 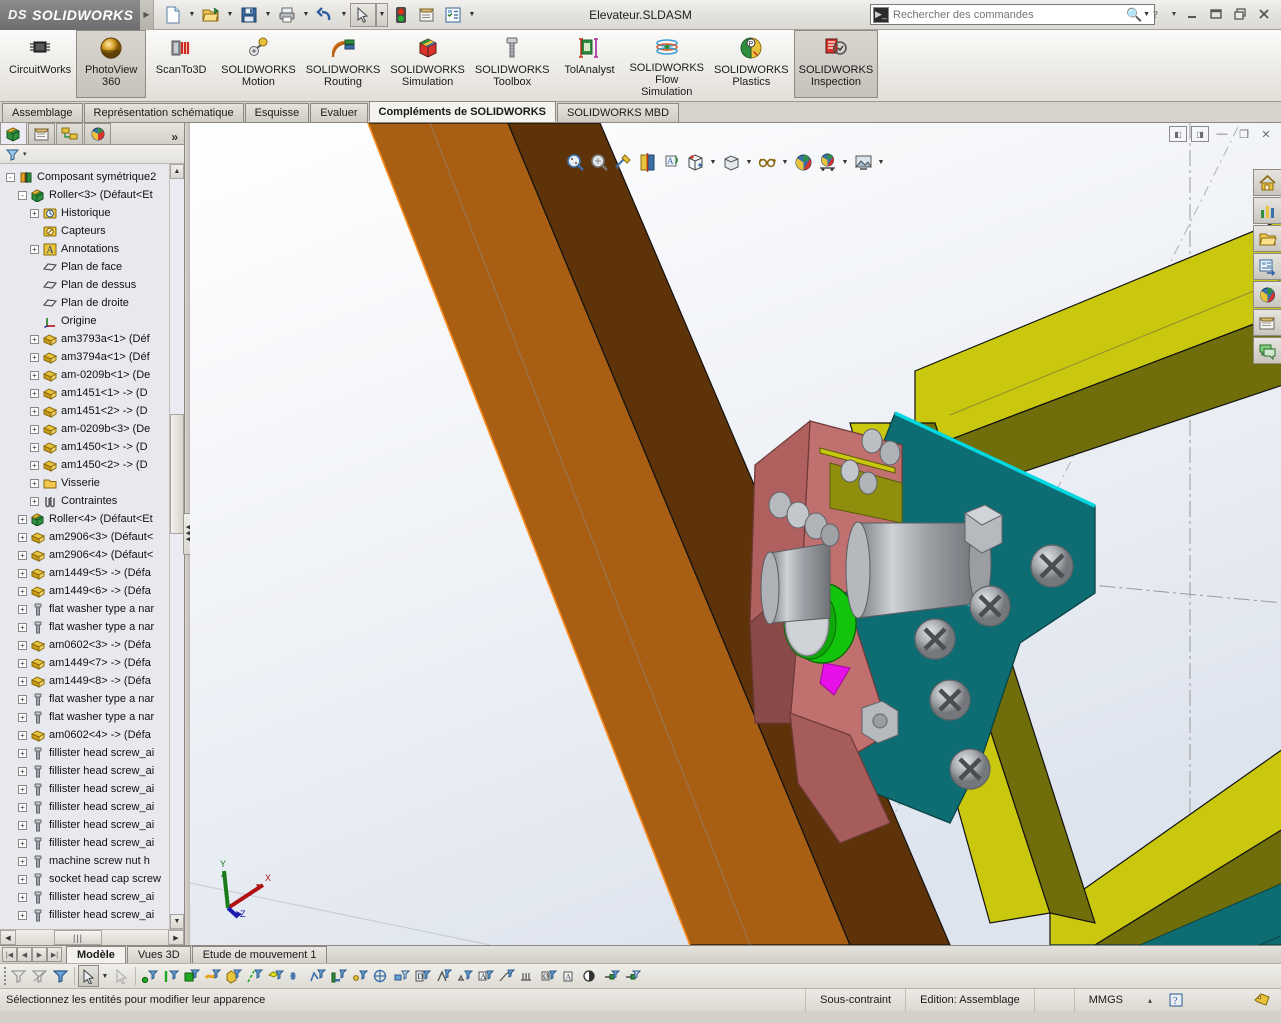 What do you see at coordinates (343, 64) in the screenshot?
I see `ribbon-item-solidworks-routing: SOLIDWORKS Routing` at bounding box center [343, 64].